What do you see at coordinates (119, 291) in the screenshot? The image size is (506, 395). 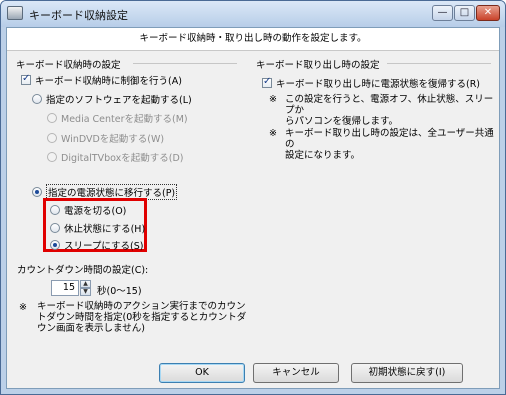 I see `countdown-unit: 秒(0〜15)` at bounding box center [119, 291].